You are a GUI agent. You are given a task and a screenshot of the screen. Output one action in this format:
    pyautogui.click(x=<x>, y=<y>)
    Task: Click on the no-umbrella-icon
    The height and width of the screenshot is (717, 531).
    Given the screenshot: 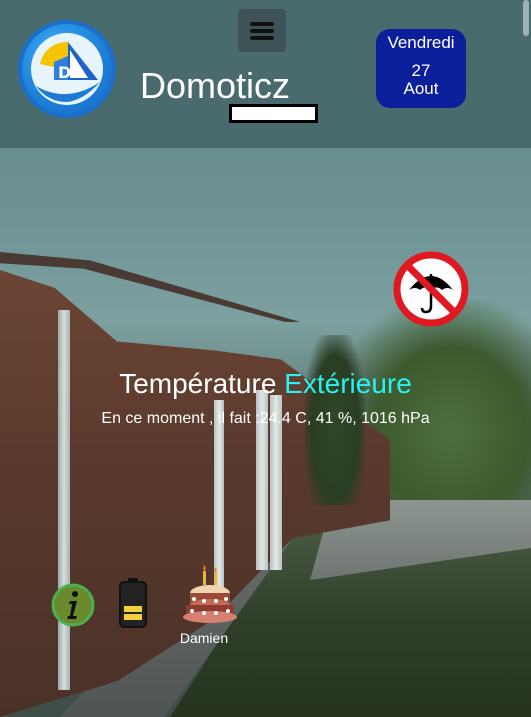 What is the action you would take?
    pyautogui.click(x=431, y=289)
    